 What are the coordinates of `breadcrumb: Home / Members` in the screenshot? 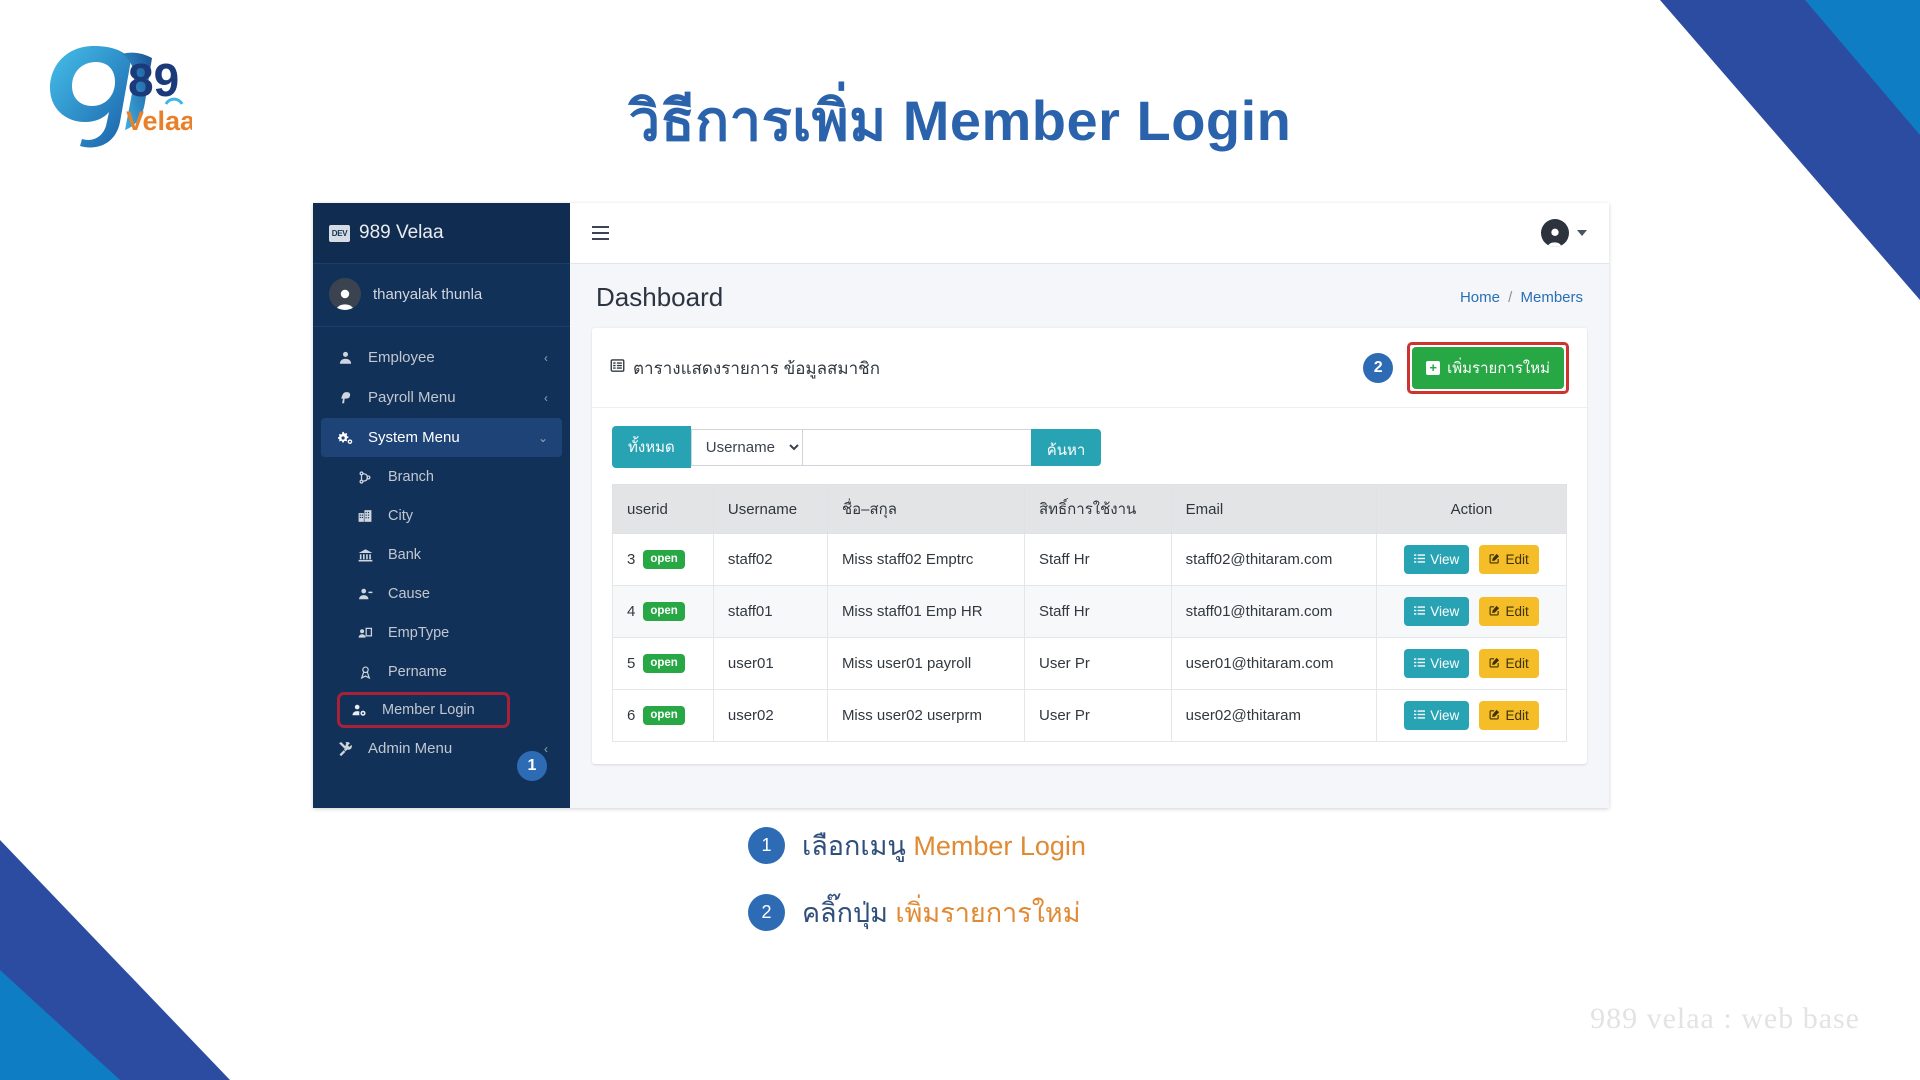 It's located at (1521, 297).